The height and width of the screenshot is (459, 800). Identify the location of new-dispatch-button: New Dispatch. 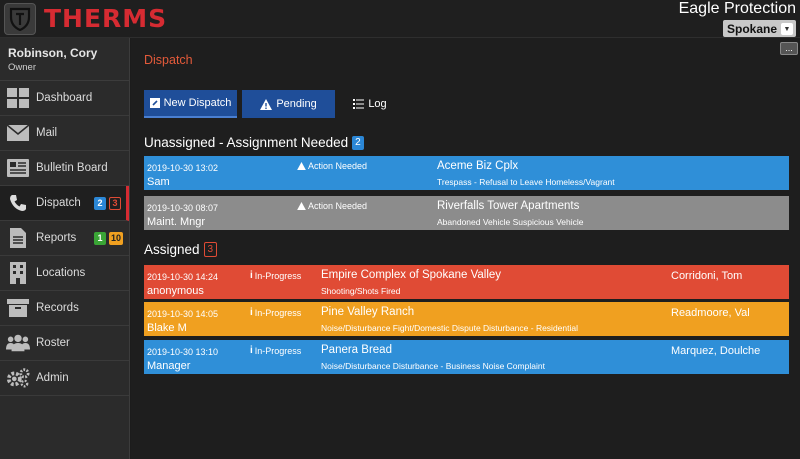
(190, 104).